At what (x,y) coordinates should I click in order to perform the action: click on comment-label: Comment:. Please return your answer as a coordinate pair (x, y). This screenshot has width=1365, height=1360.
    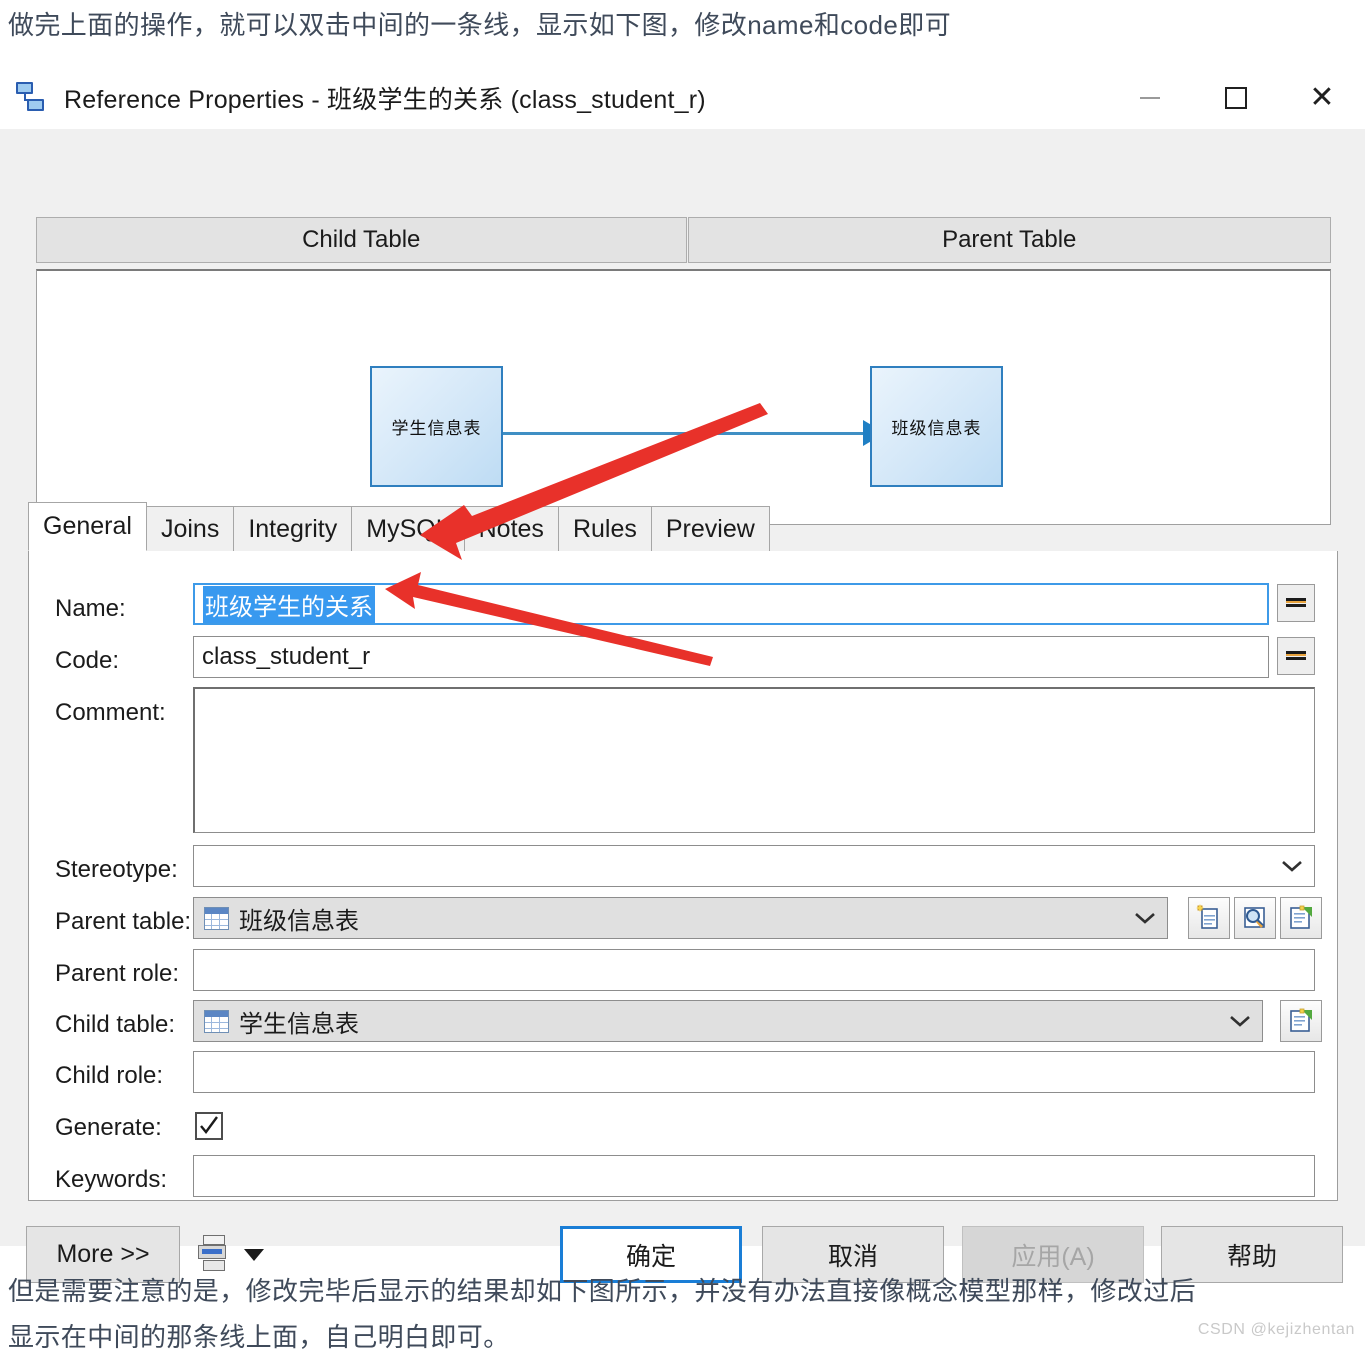
    Looking at the image, I should click on (110, 712).